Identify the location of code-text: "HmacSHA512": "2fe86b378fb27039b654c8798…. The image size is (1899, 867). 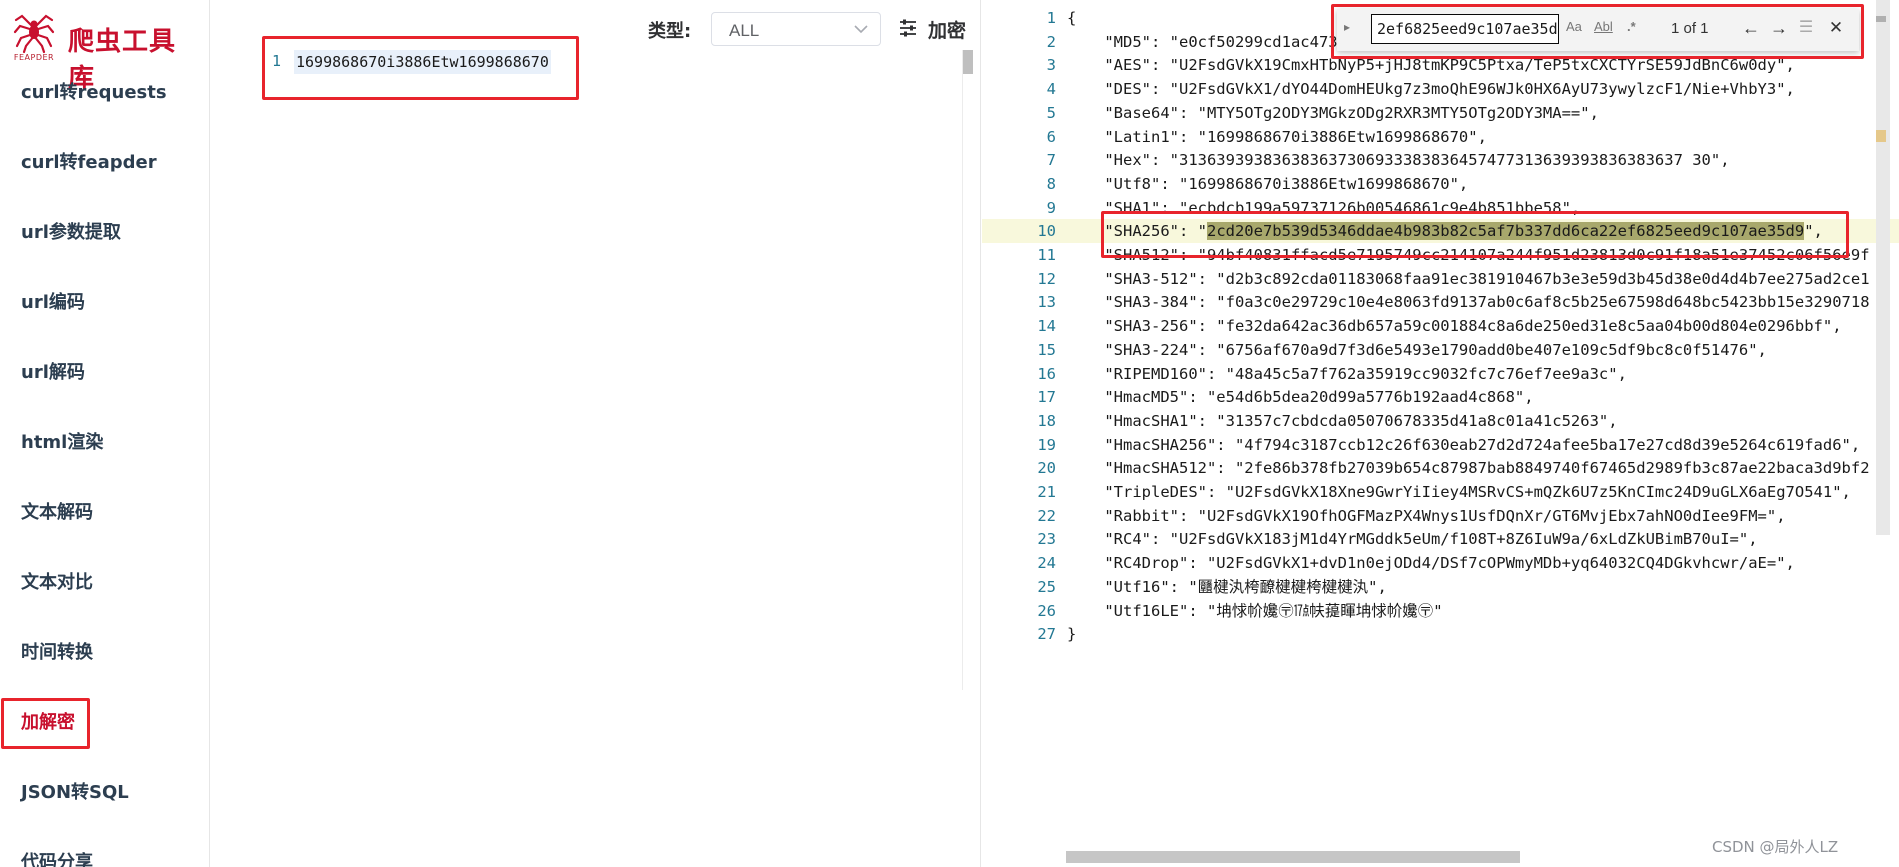
(1468, 468).